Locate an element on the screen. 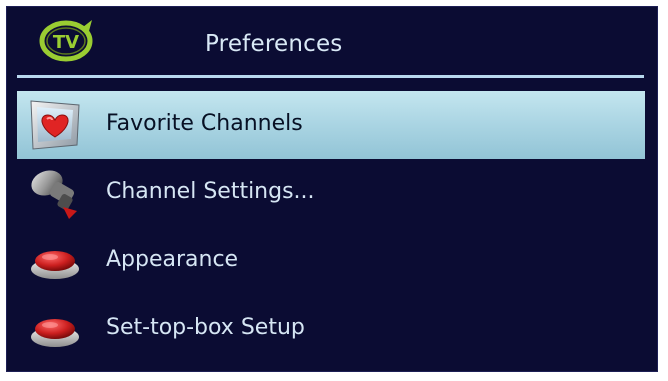 The height and width of the screenshot is (381, 668). header-divider is located at coordinates (330, 76).